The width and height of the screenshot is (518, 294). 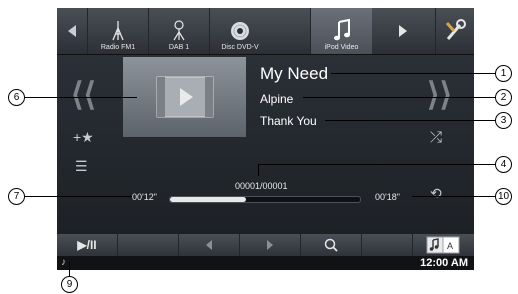 I want to click on callout-3: 3, so click(x=503, y=120).